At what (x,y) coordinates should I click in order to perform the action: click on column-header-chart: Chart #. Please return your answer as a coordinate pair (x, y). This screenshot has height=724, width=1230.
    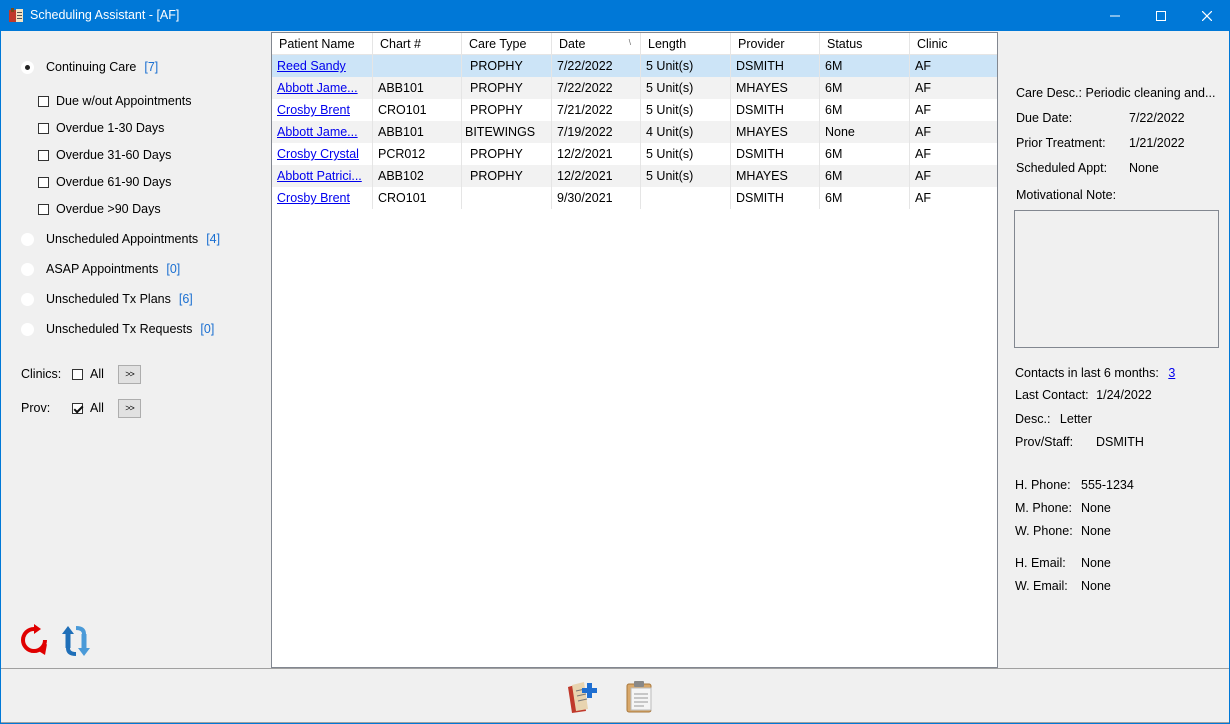
    Looking at the image, I should click on (417, 44).